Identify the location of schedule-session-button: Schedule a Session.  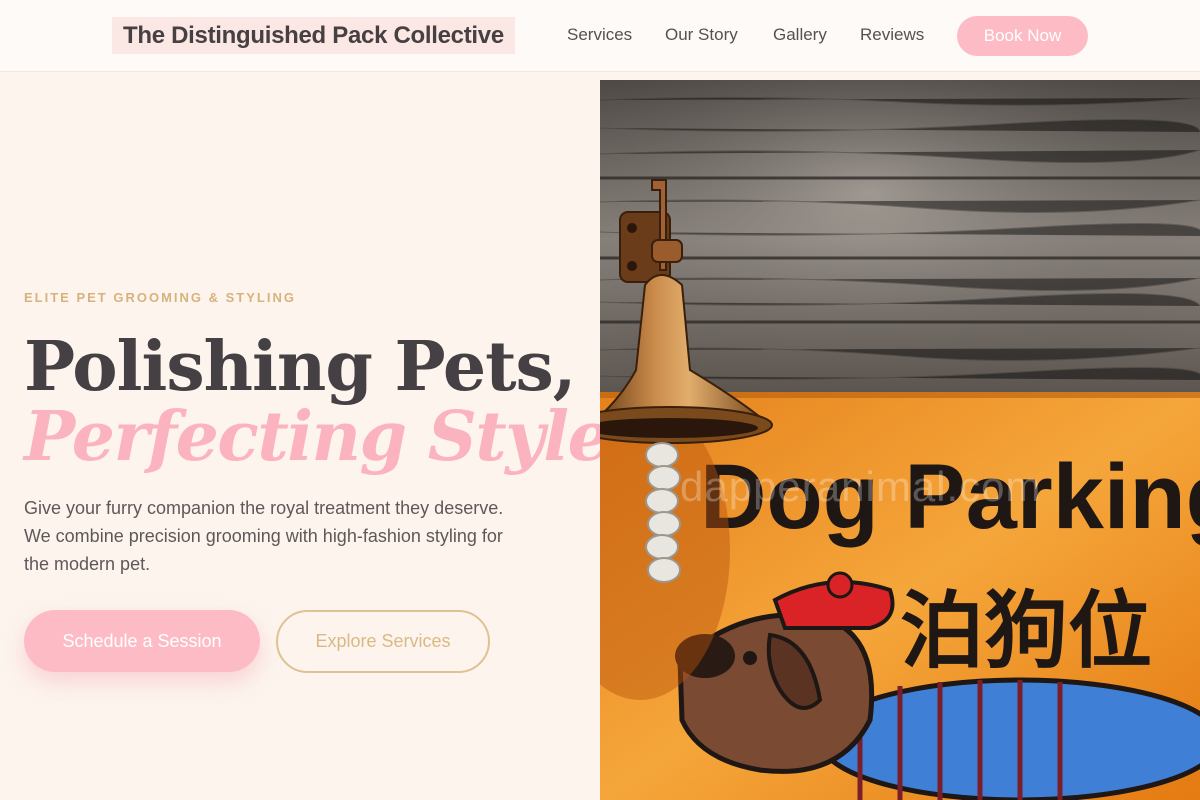
(142, 641).